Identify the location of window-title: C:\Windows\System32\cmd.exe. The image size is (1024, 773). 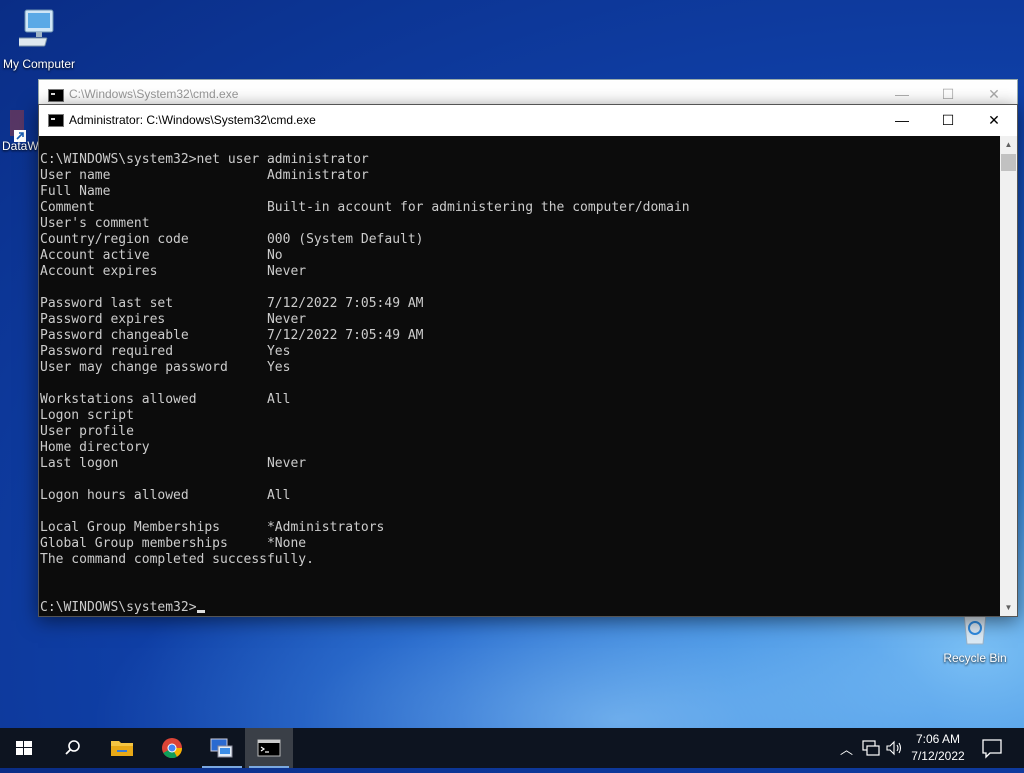
(154, 94).